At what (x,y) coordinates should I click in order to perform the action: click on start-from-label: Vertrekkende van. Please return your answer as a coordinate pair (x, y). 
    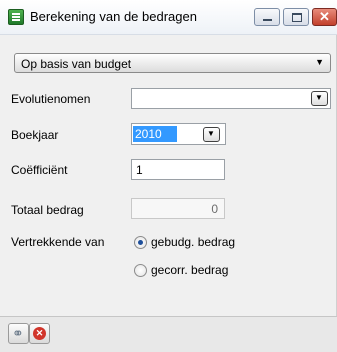
    Looking at the image, I should click on (58, 242).